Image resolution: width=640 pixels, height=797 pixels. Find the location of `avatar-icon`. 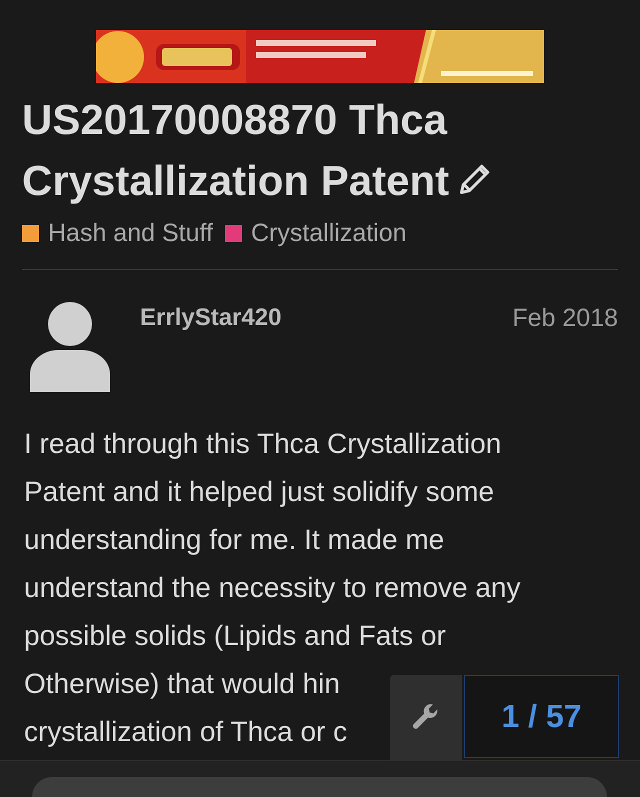

avatar-icon is located at coordinates (70, 347).